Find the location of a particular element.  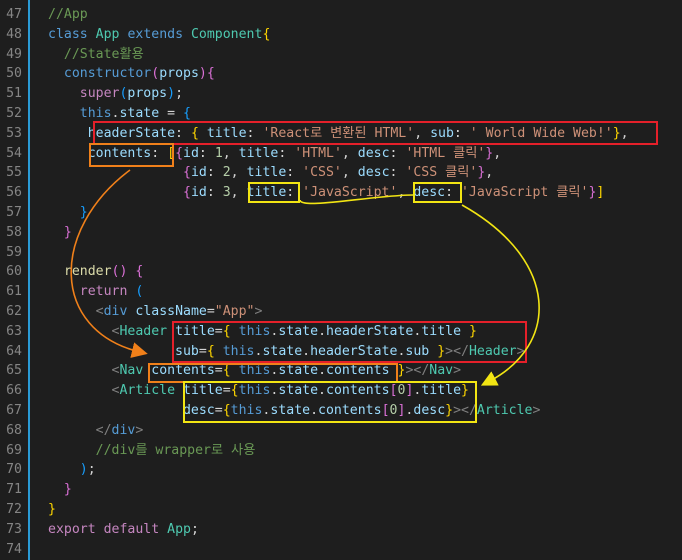

code-token: 'JavaScript' is located at coordinates (350, 193).